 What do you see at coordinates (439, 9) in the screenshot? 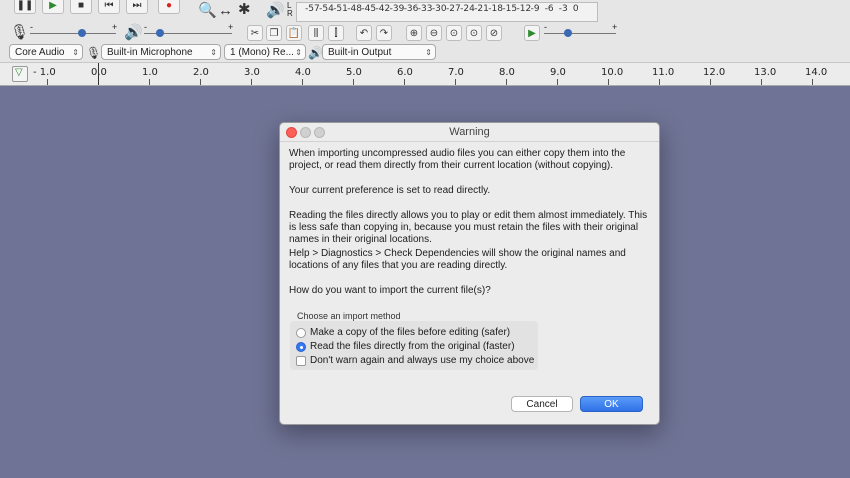
I see `meter-tick-label: -30` at bounding box center [439, 9].